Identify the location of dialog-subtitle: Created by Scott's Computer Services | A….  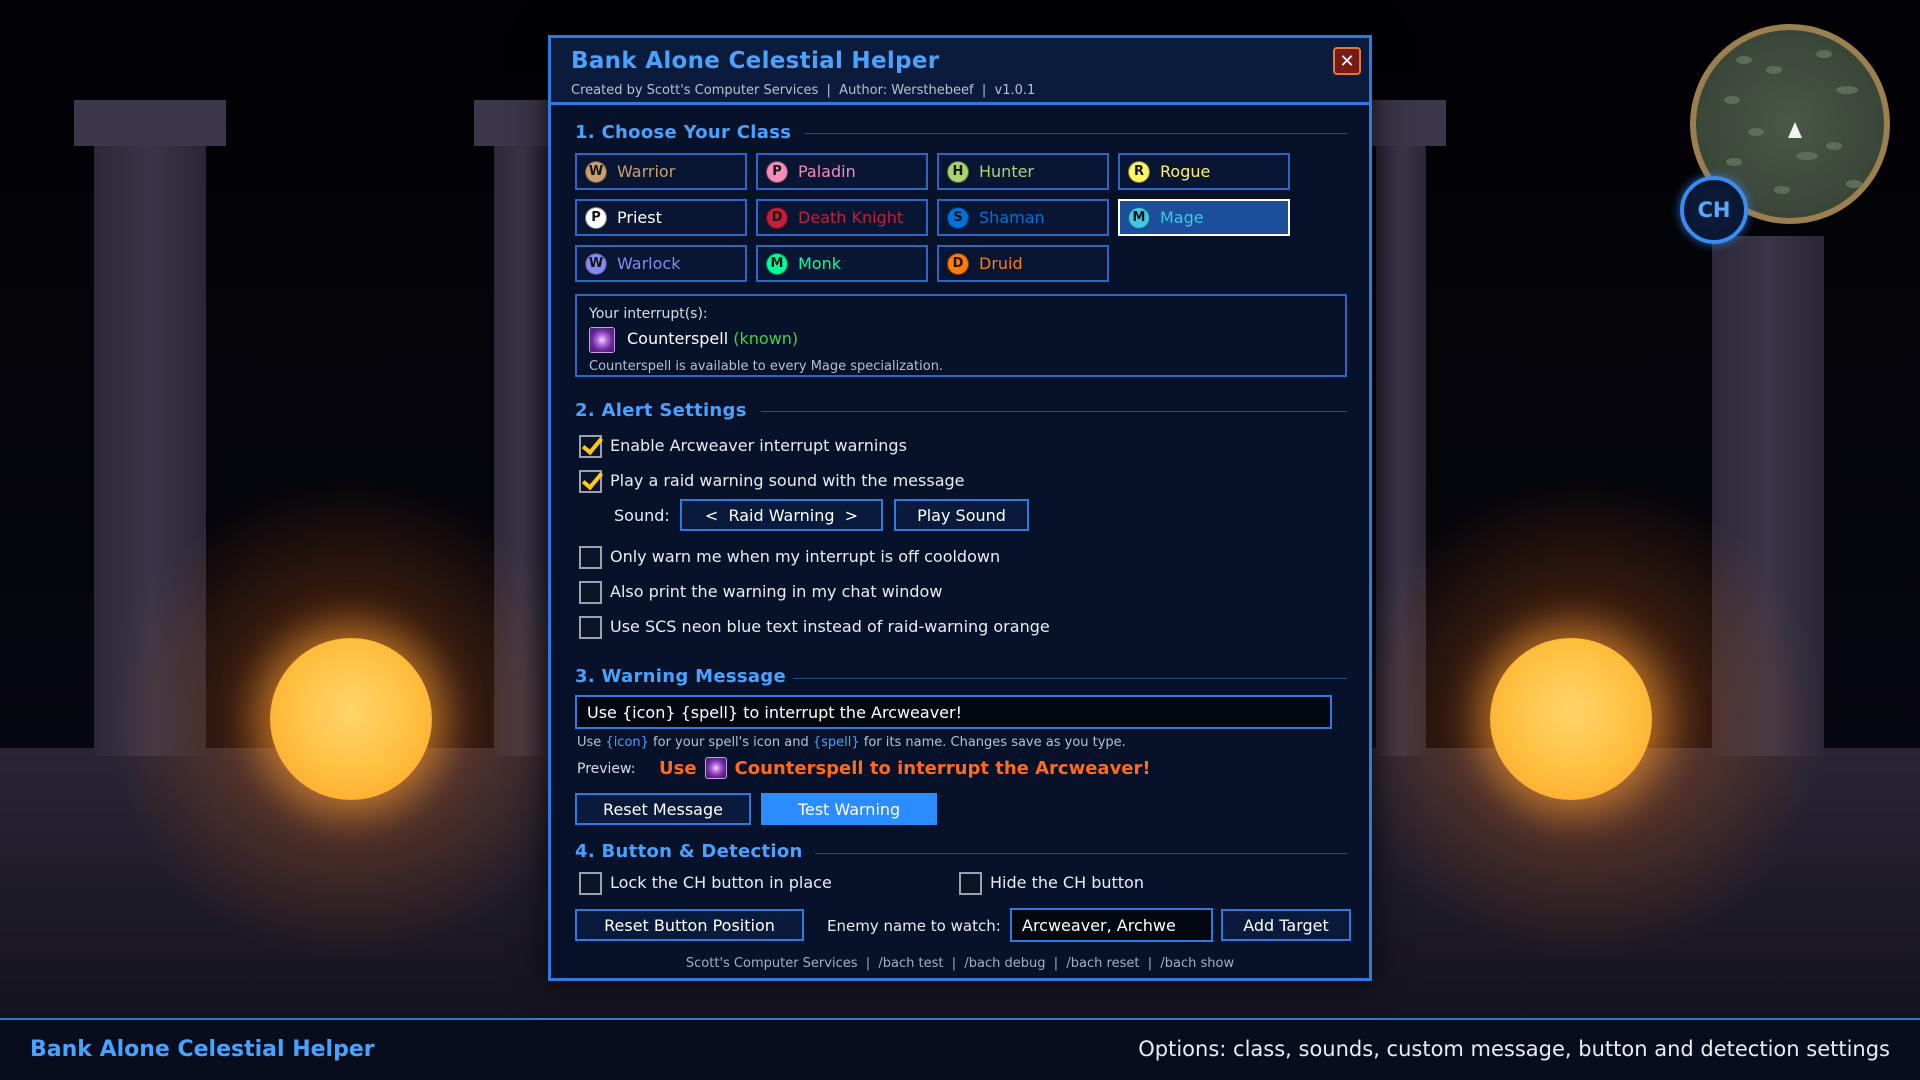
(803, 90).